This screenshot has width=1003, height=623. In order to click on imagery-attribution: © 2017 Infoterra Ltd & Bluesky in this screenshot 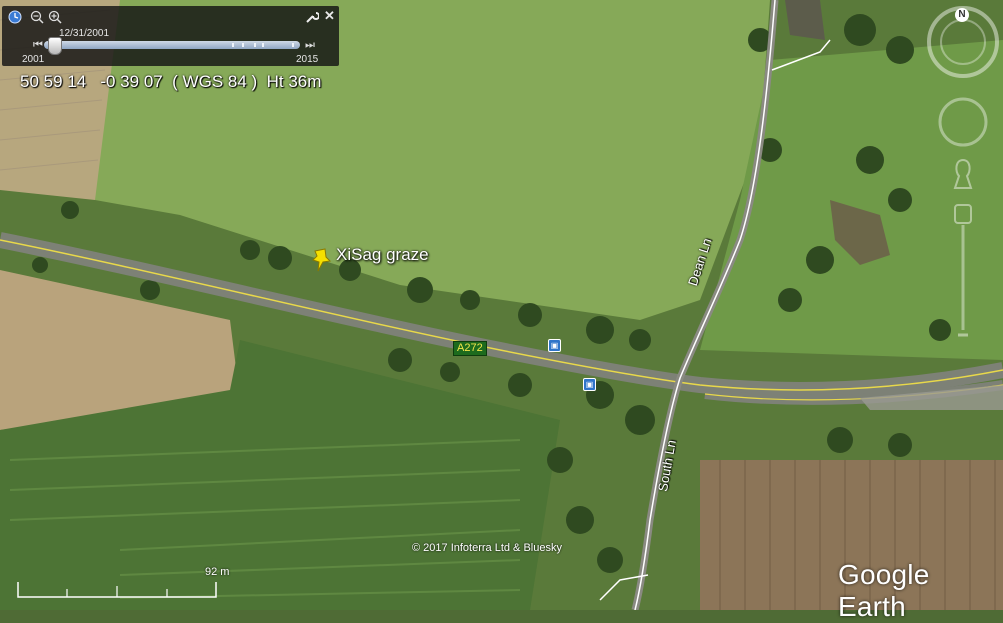, I will do `click(487, 548)`.